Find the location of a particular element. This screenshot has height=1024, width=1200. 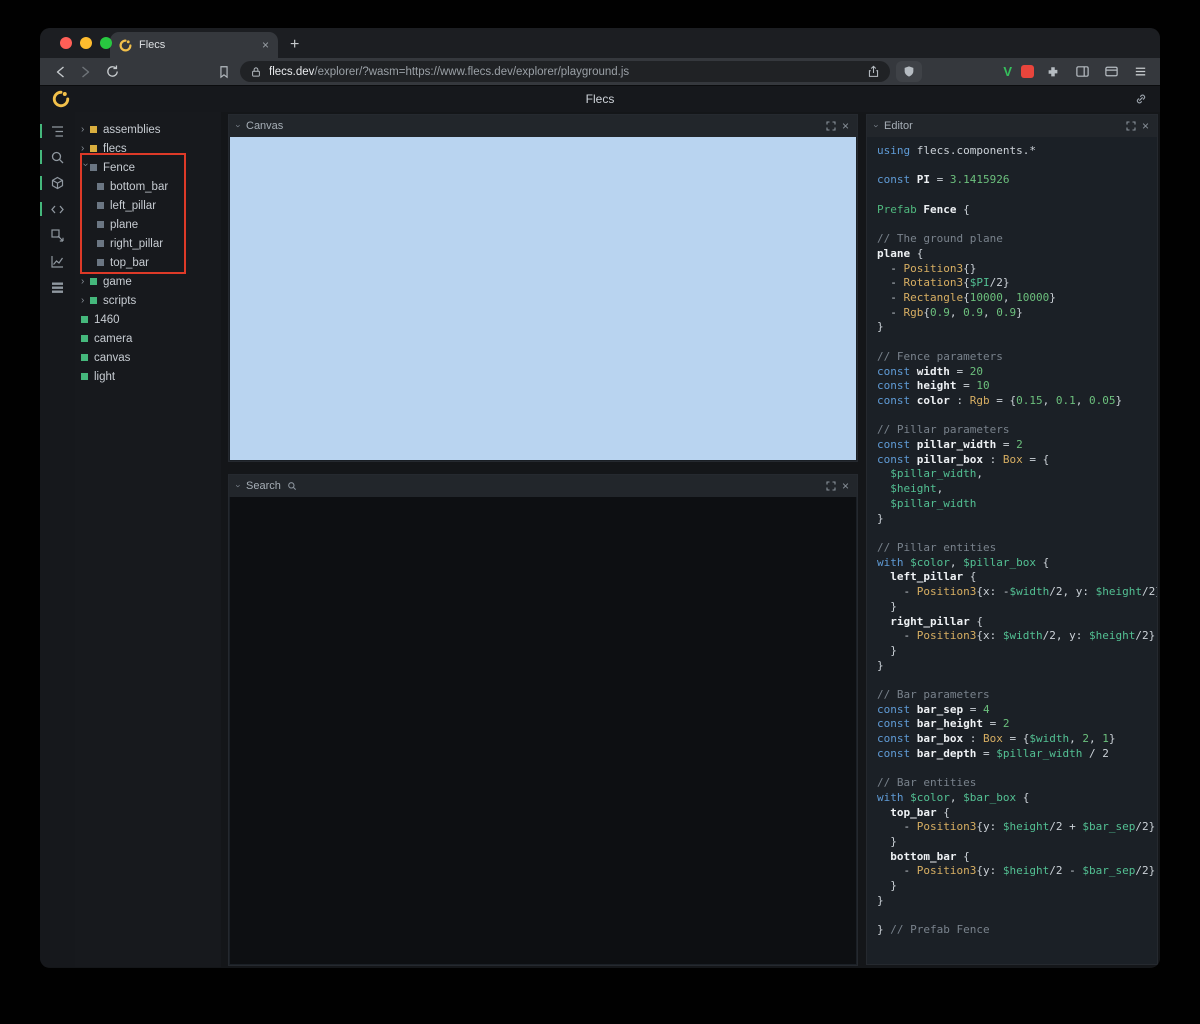

code-line: - Rgb{0.9, 0.9, 0.9} is located at coordinates (950, 312).